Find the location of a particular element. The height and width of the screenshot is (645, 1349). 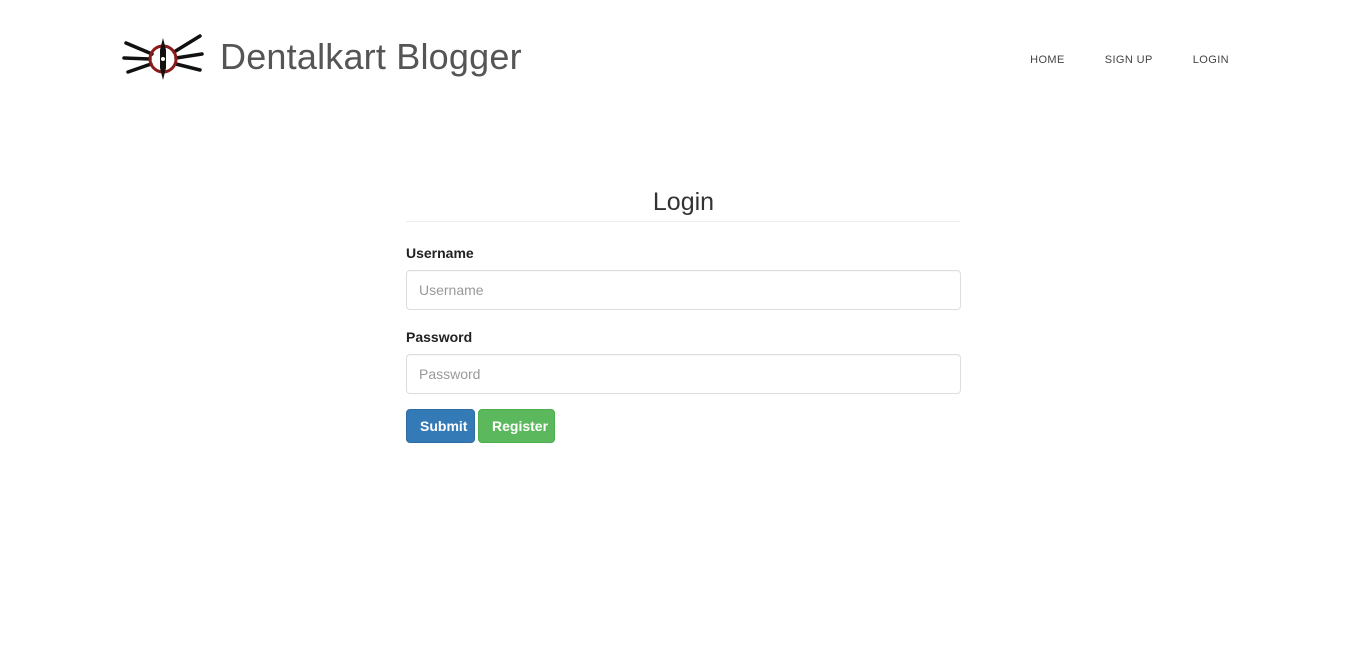

submit-button: Submit is located at coordinates (440, 426).